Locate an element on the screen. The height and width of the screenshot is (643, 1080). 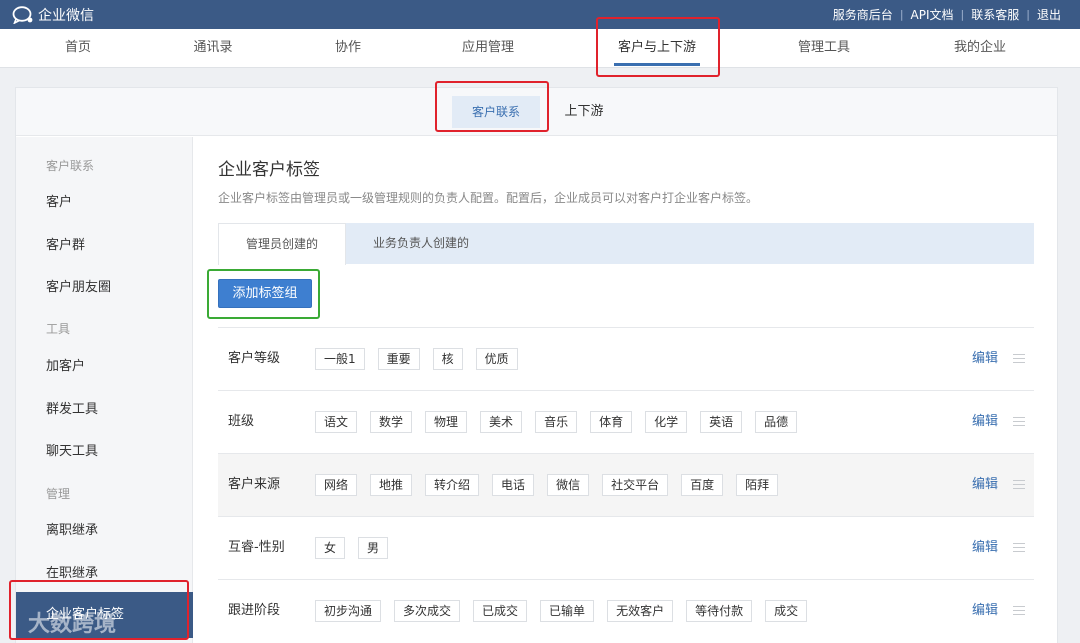
nav-my-company: 我的企业 is located at coordinates (980, 48).